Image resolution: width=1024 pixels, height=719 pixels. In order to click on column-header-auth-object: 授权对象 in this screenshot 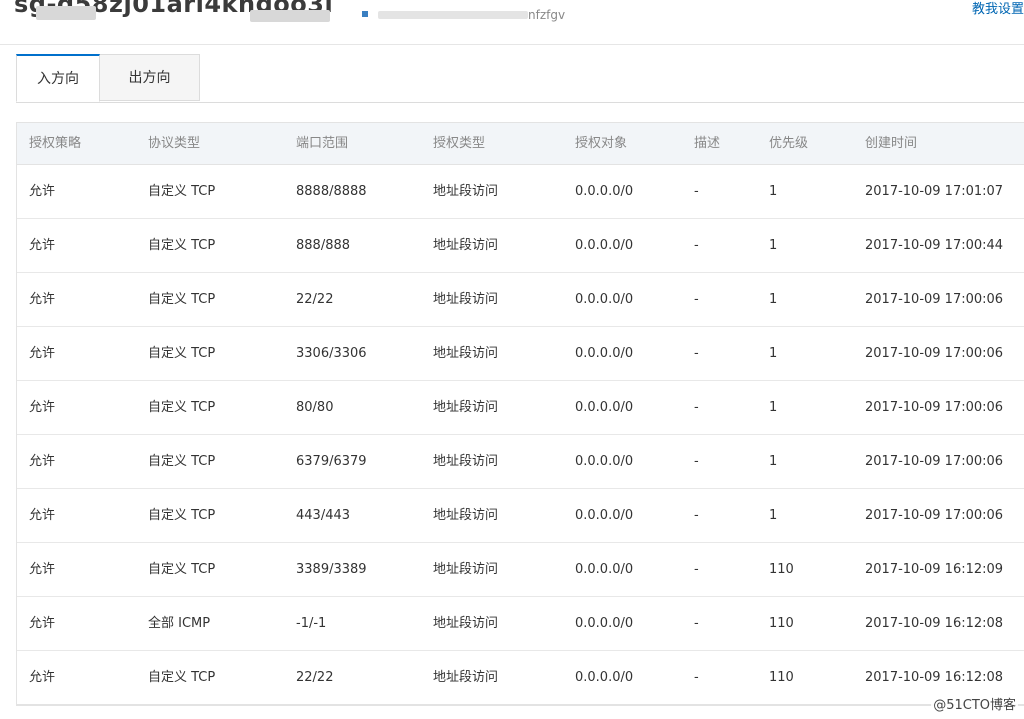, I will do `click(601, 143)`.